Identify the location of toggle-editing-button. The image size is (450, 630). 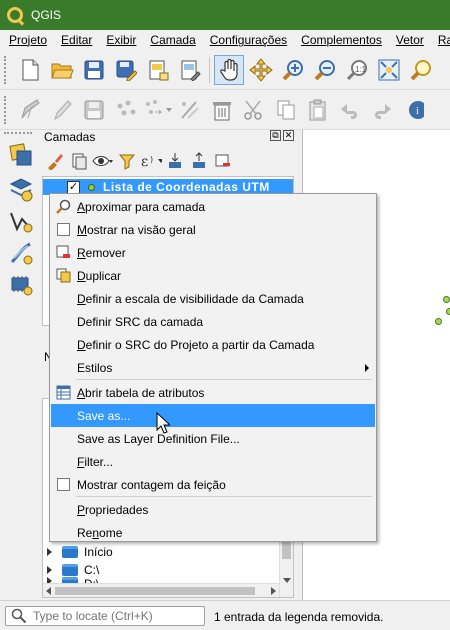
(62, 110).